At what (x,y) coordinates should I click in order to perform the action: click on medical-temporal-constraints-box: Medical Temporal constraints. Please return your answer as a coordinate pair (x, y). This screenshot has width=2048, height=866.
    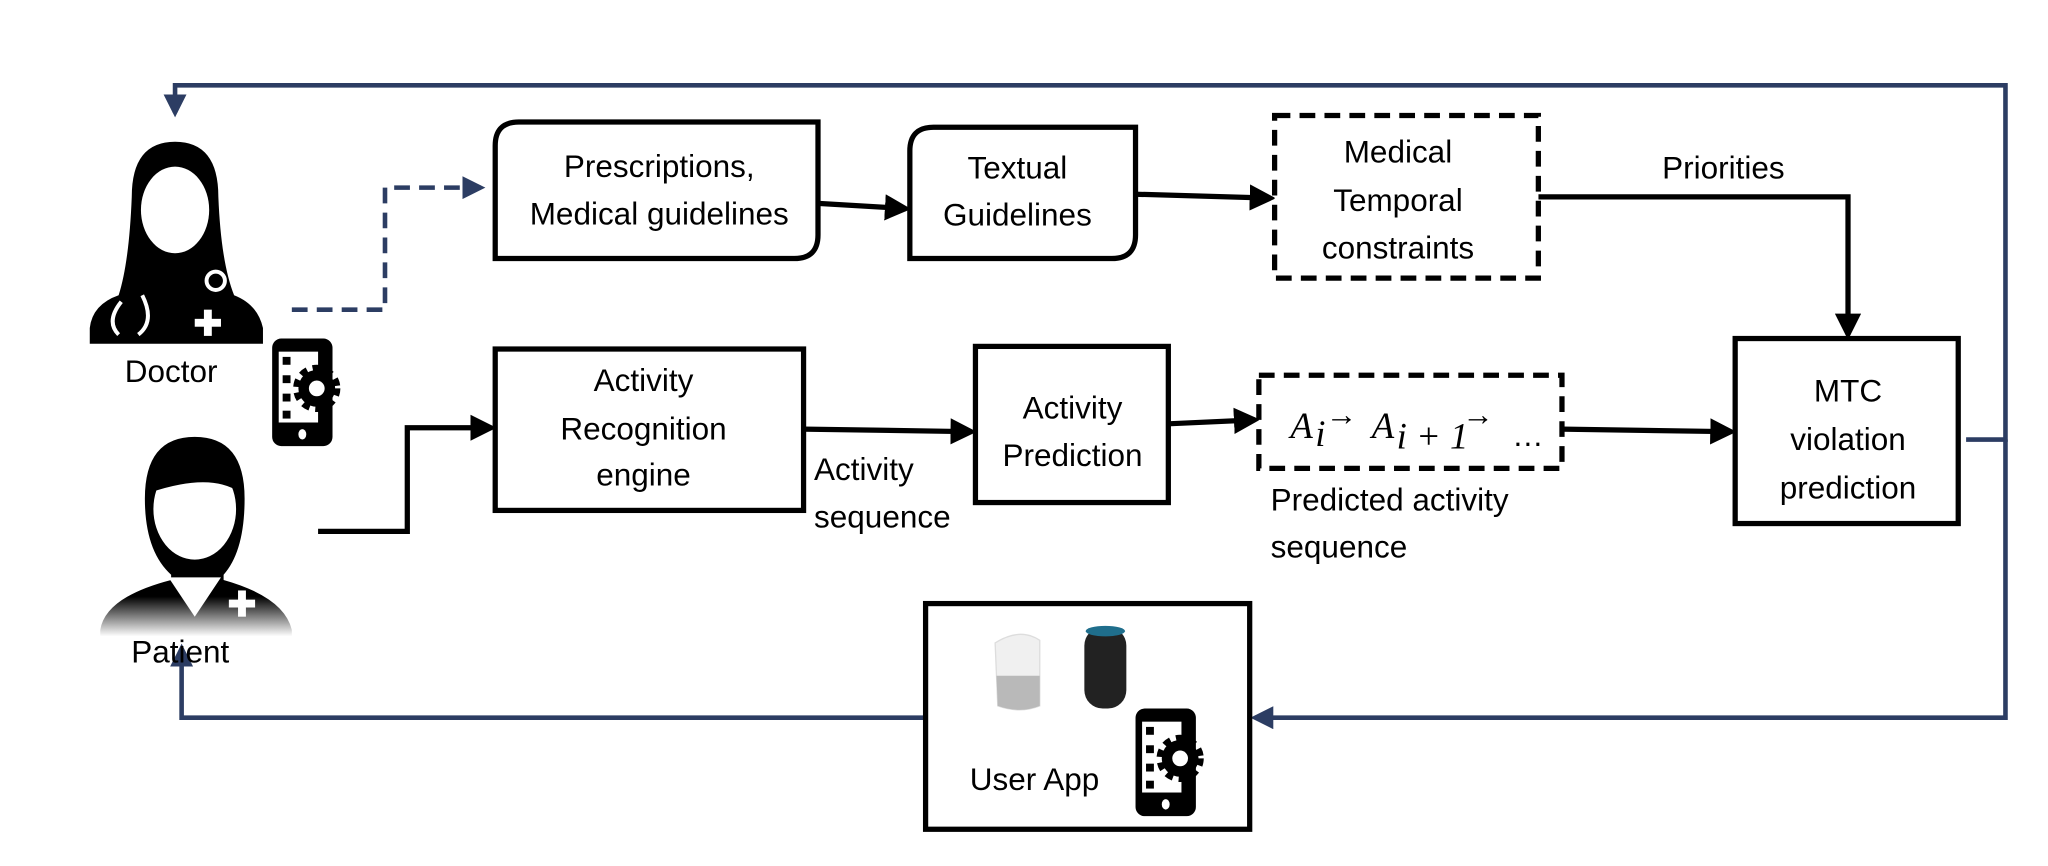
    Looking at the image, I should click on (1406, 196).